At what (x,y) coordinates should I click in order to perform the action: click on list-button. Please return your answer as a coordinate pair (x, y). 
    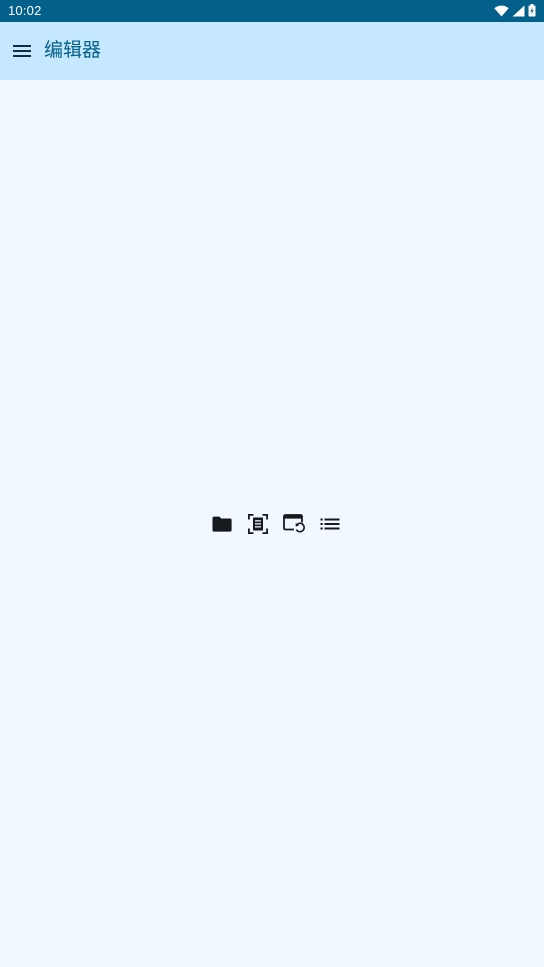
    Looking at the image, I should click on (330, 524).